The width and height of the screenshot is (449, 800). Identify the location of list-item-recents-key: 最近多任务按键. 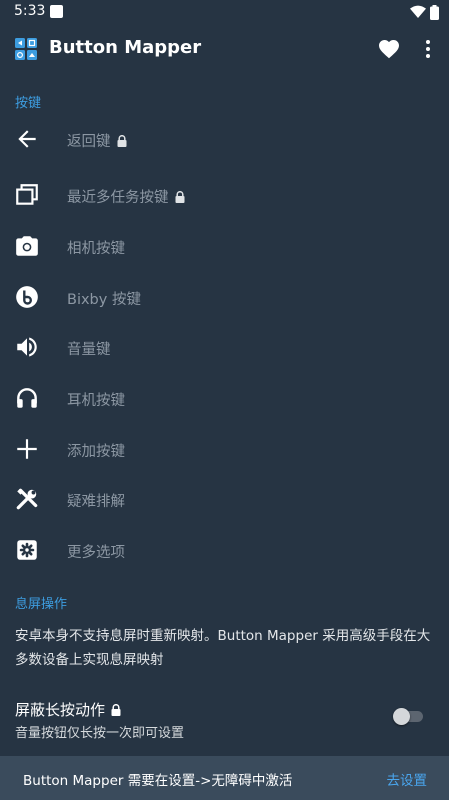
(224, 195).